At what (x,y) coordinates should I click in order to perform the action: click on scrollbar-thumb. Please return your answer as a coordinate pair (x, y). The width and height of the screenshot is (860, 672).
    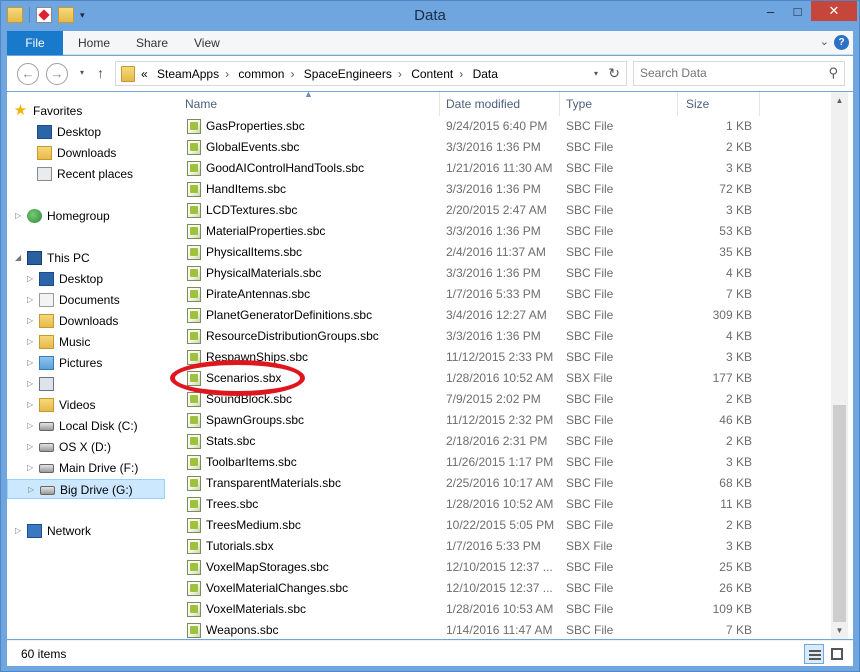
    Looking at the image, I should click on (839, 513).